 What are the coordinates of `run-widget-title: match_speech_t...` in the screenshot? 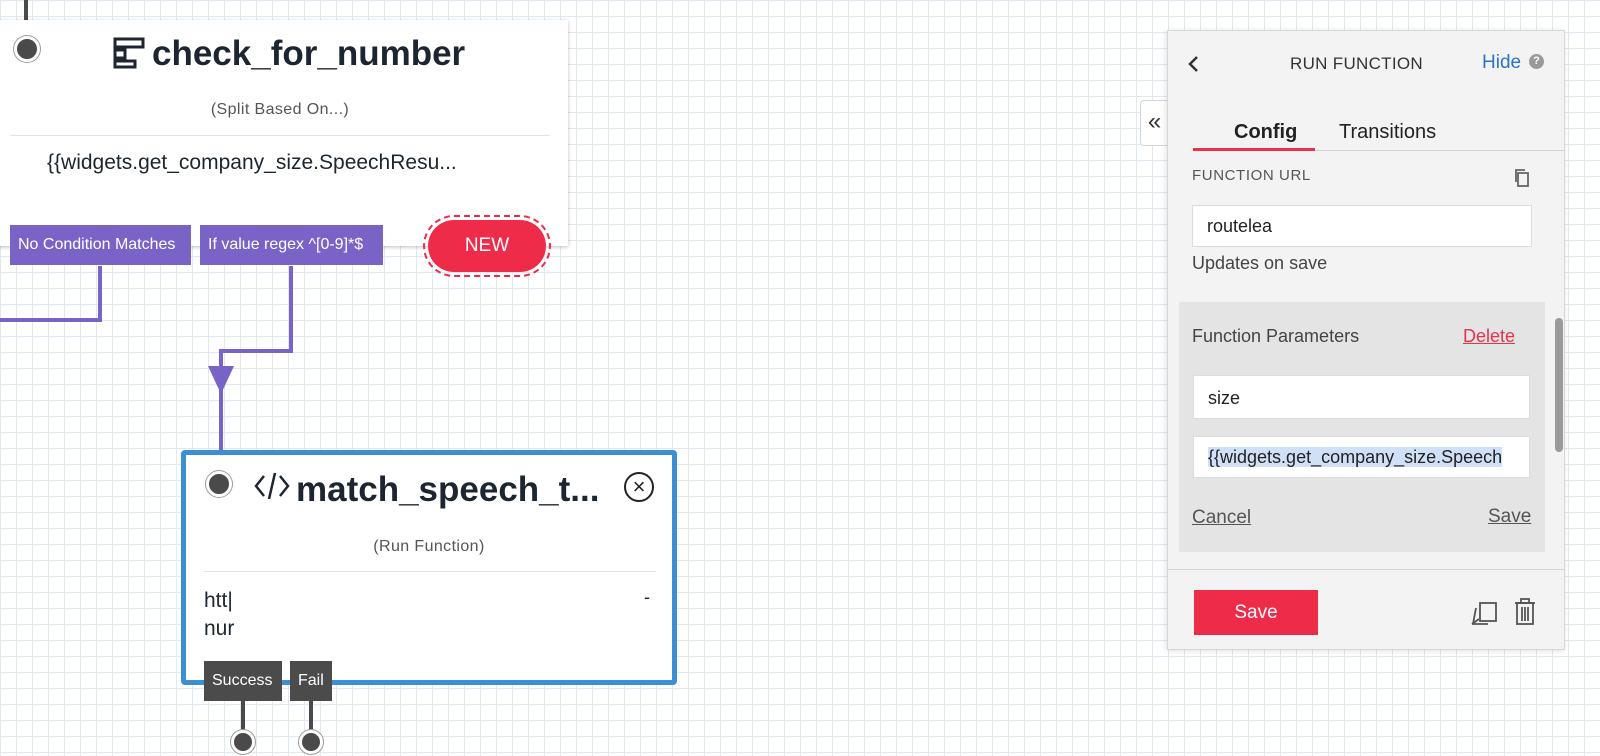 It's located at (448, 489).